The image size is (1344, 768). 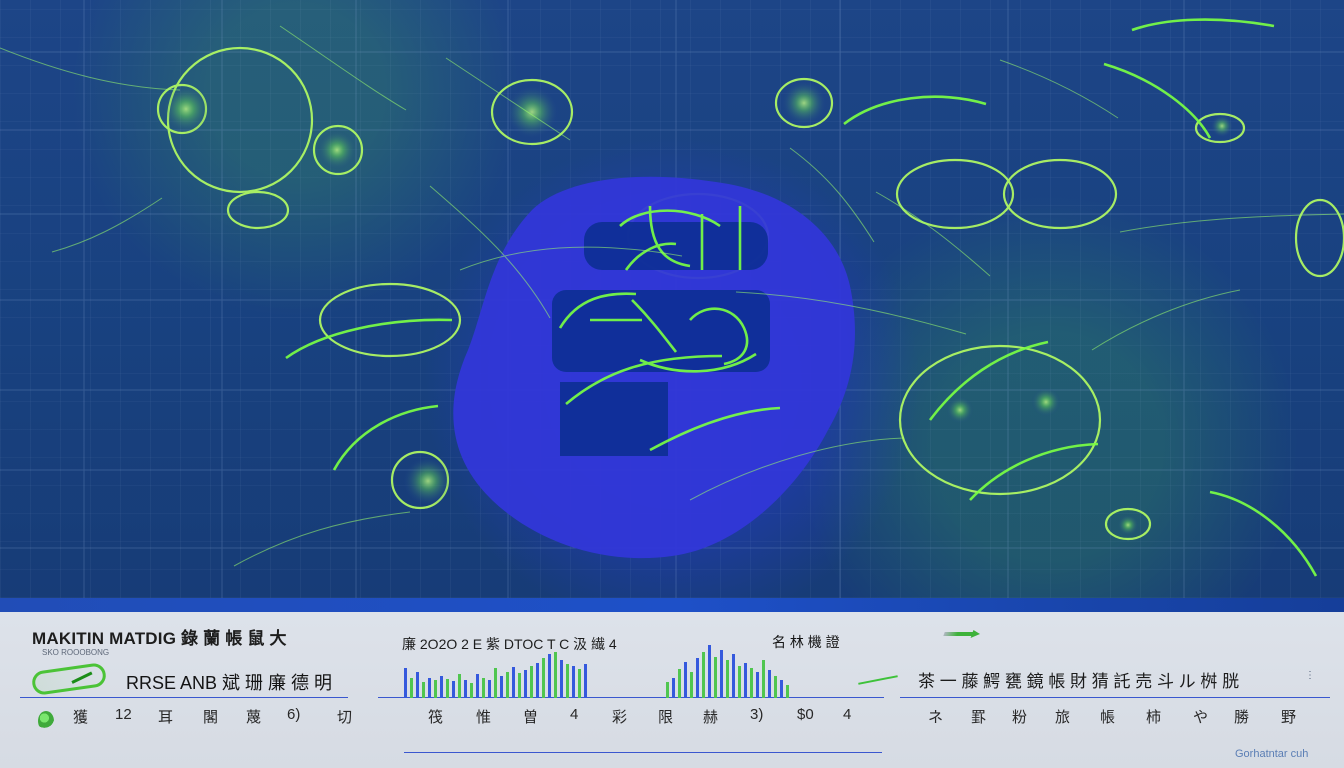 What do you see at coordinates (979, 717) in the screenshot?
I see `axis-label-19: 罫` at bounding box center [979, 717].